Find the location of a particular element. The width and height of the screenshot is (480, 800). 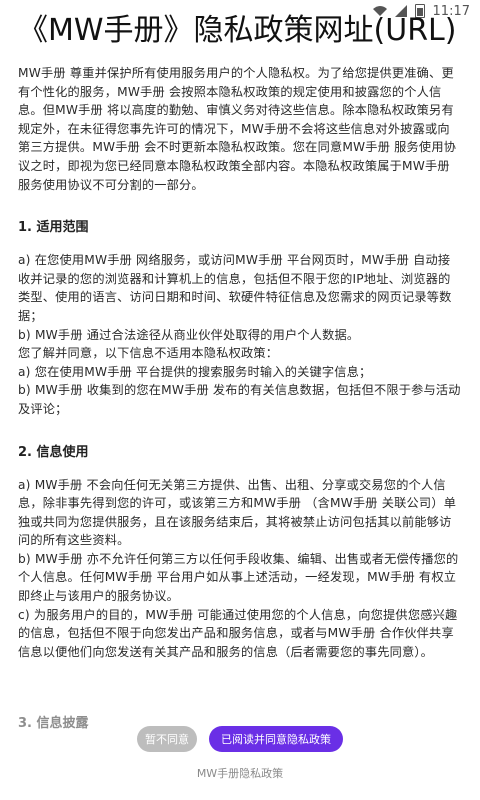

section-1-item-b: b) MW手册 通过合法途径从商业伙伴处取得的用户个人数据。 is located at coordinates (189, 334).